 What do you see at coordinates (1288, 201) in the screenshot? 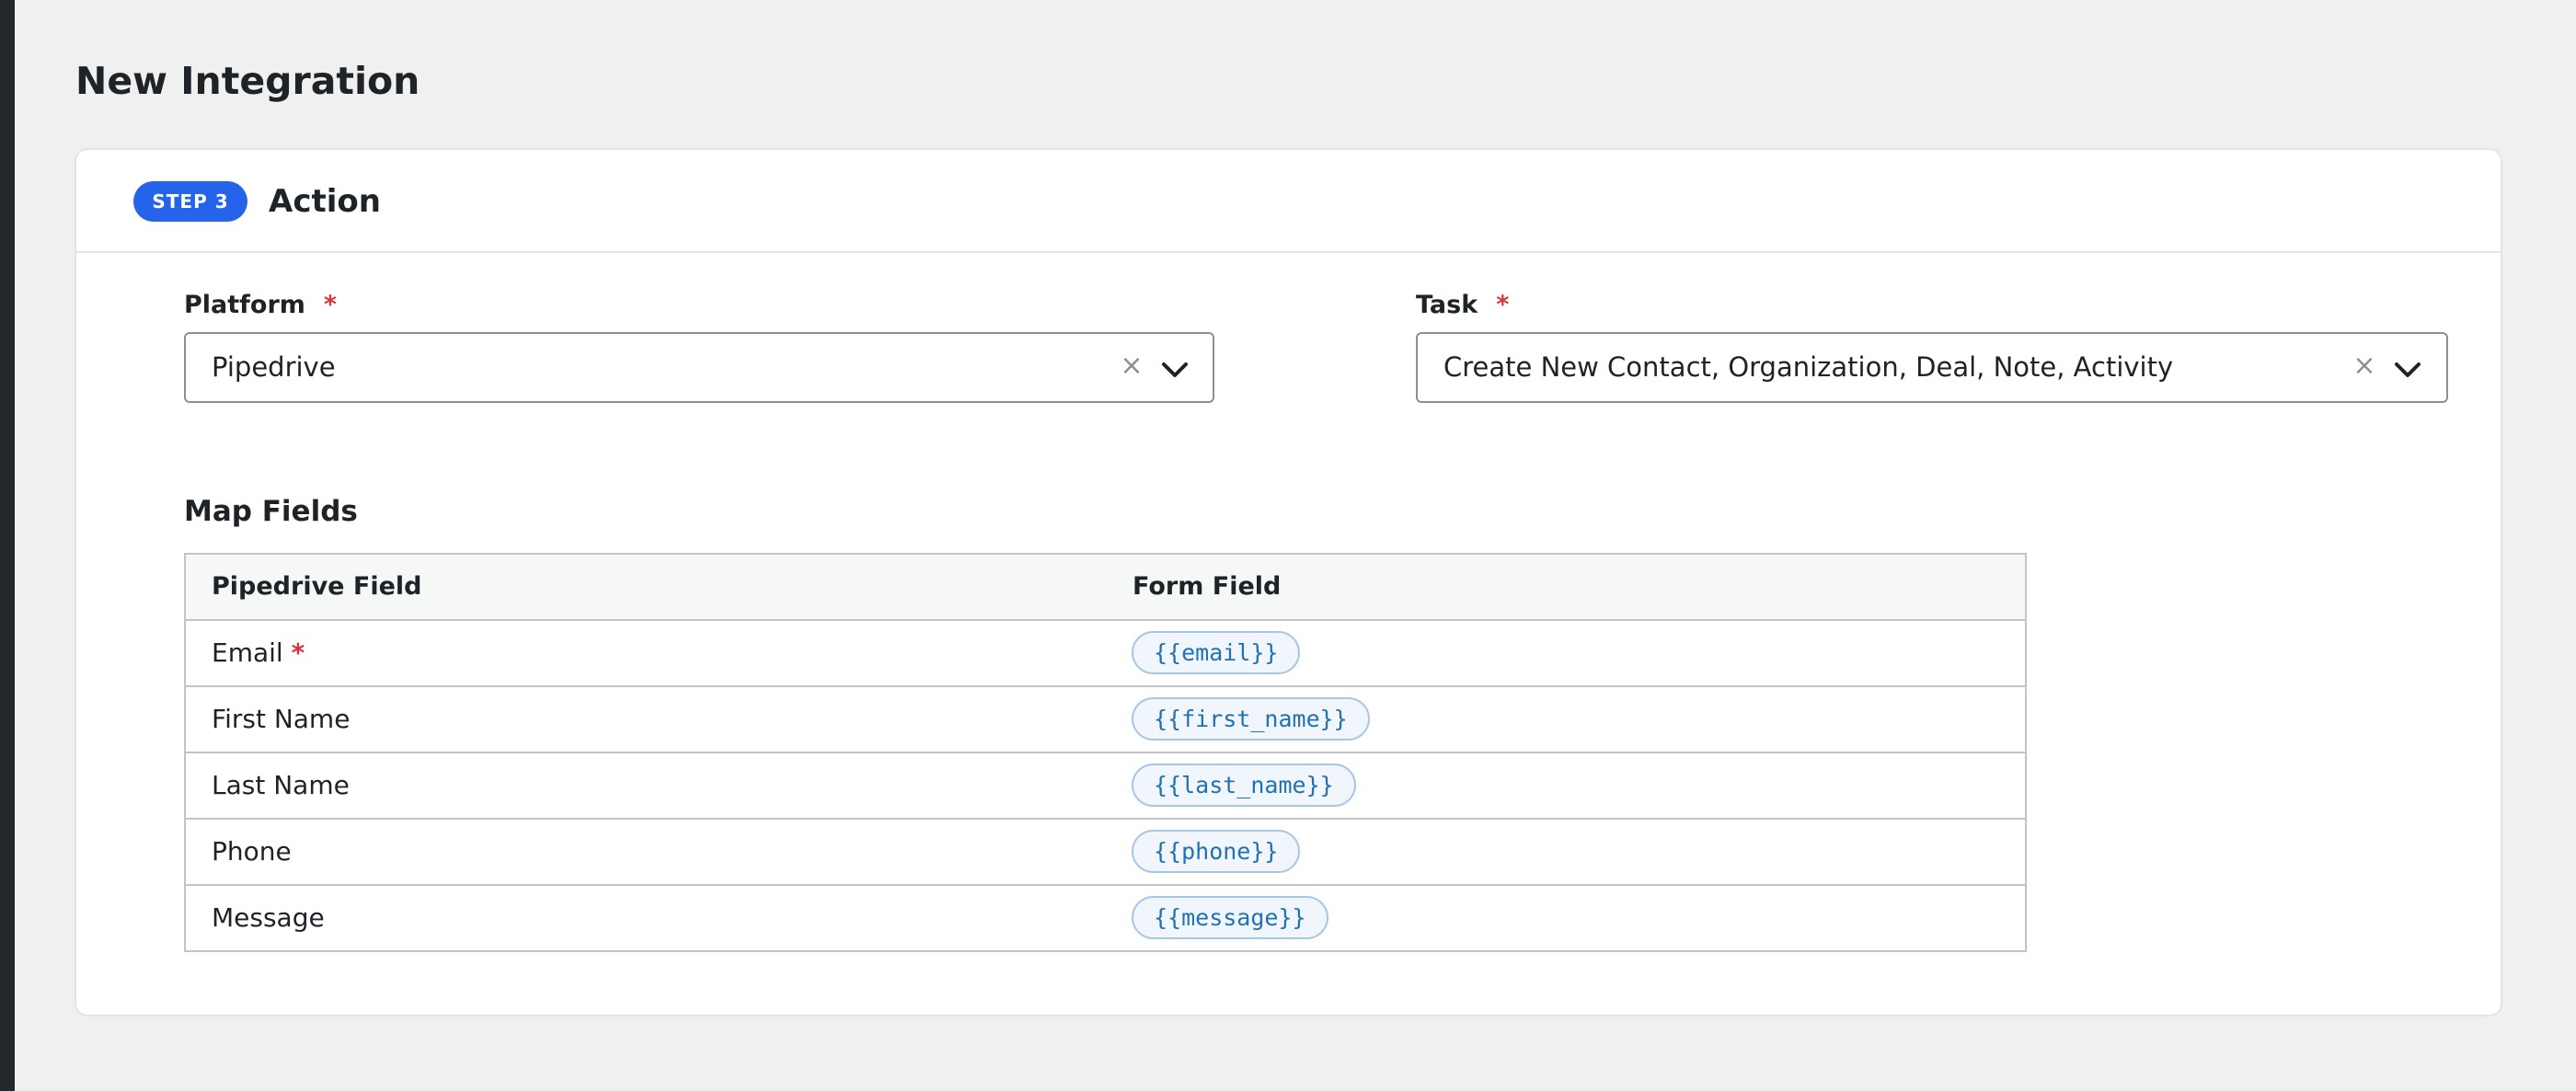
I see `step-header: STEP 3 Action` at bounding box center [1288, 201].